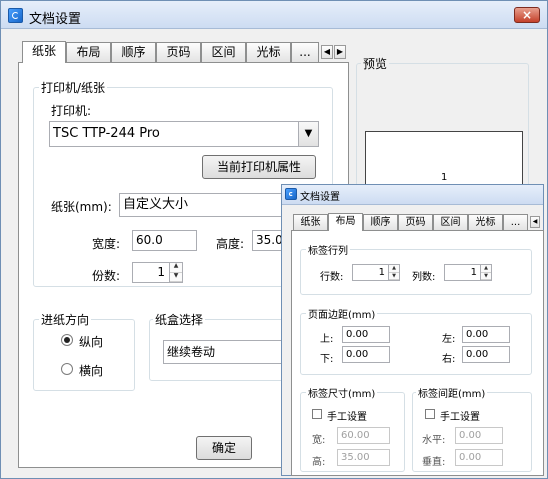 The height and width of the screenshot is (479, 548). What do you see at coordinates (376, 272) in the screenshot?
I see `rows-stepper: 1 ▲ ▼` at bounding box center [376, 272].